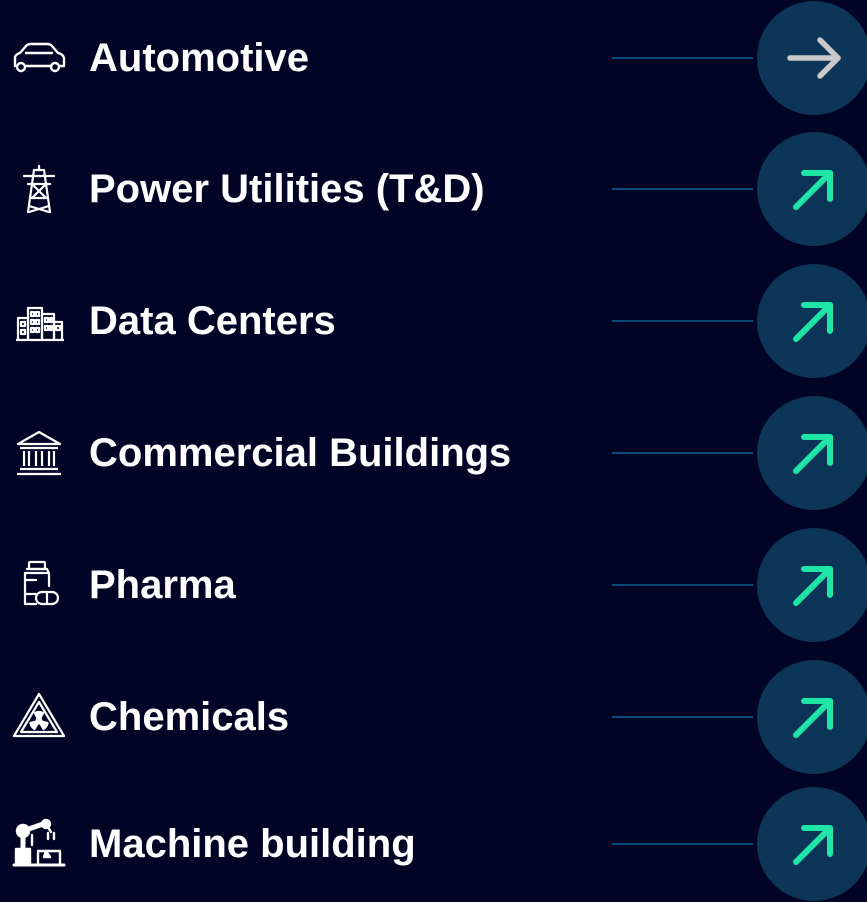  I want to click on industry-row-commercial-buildings: Commercial Buildings, so click(433, 453).